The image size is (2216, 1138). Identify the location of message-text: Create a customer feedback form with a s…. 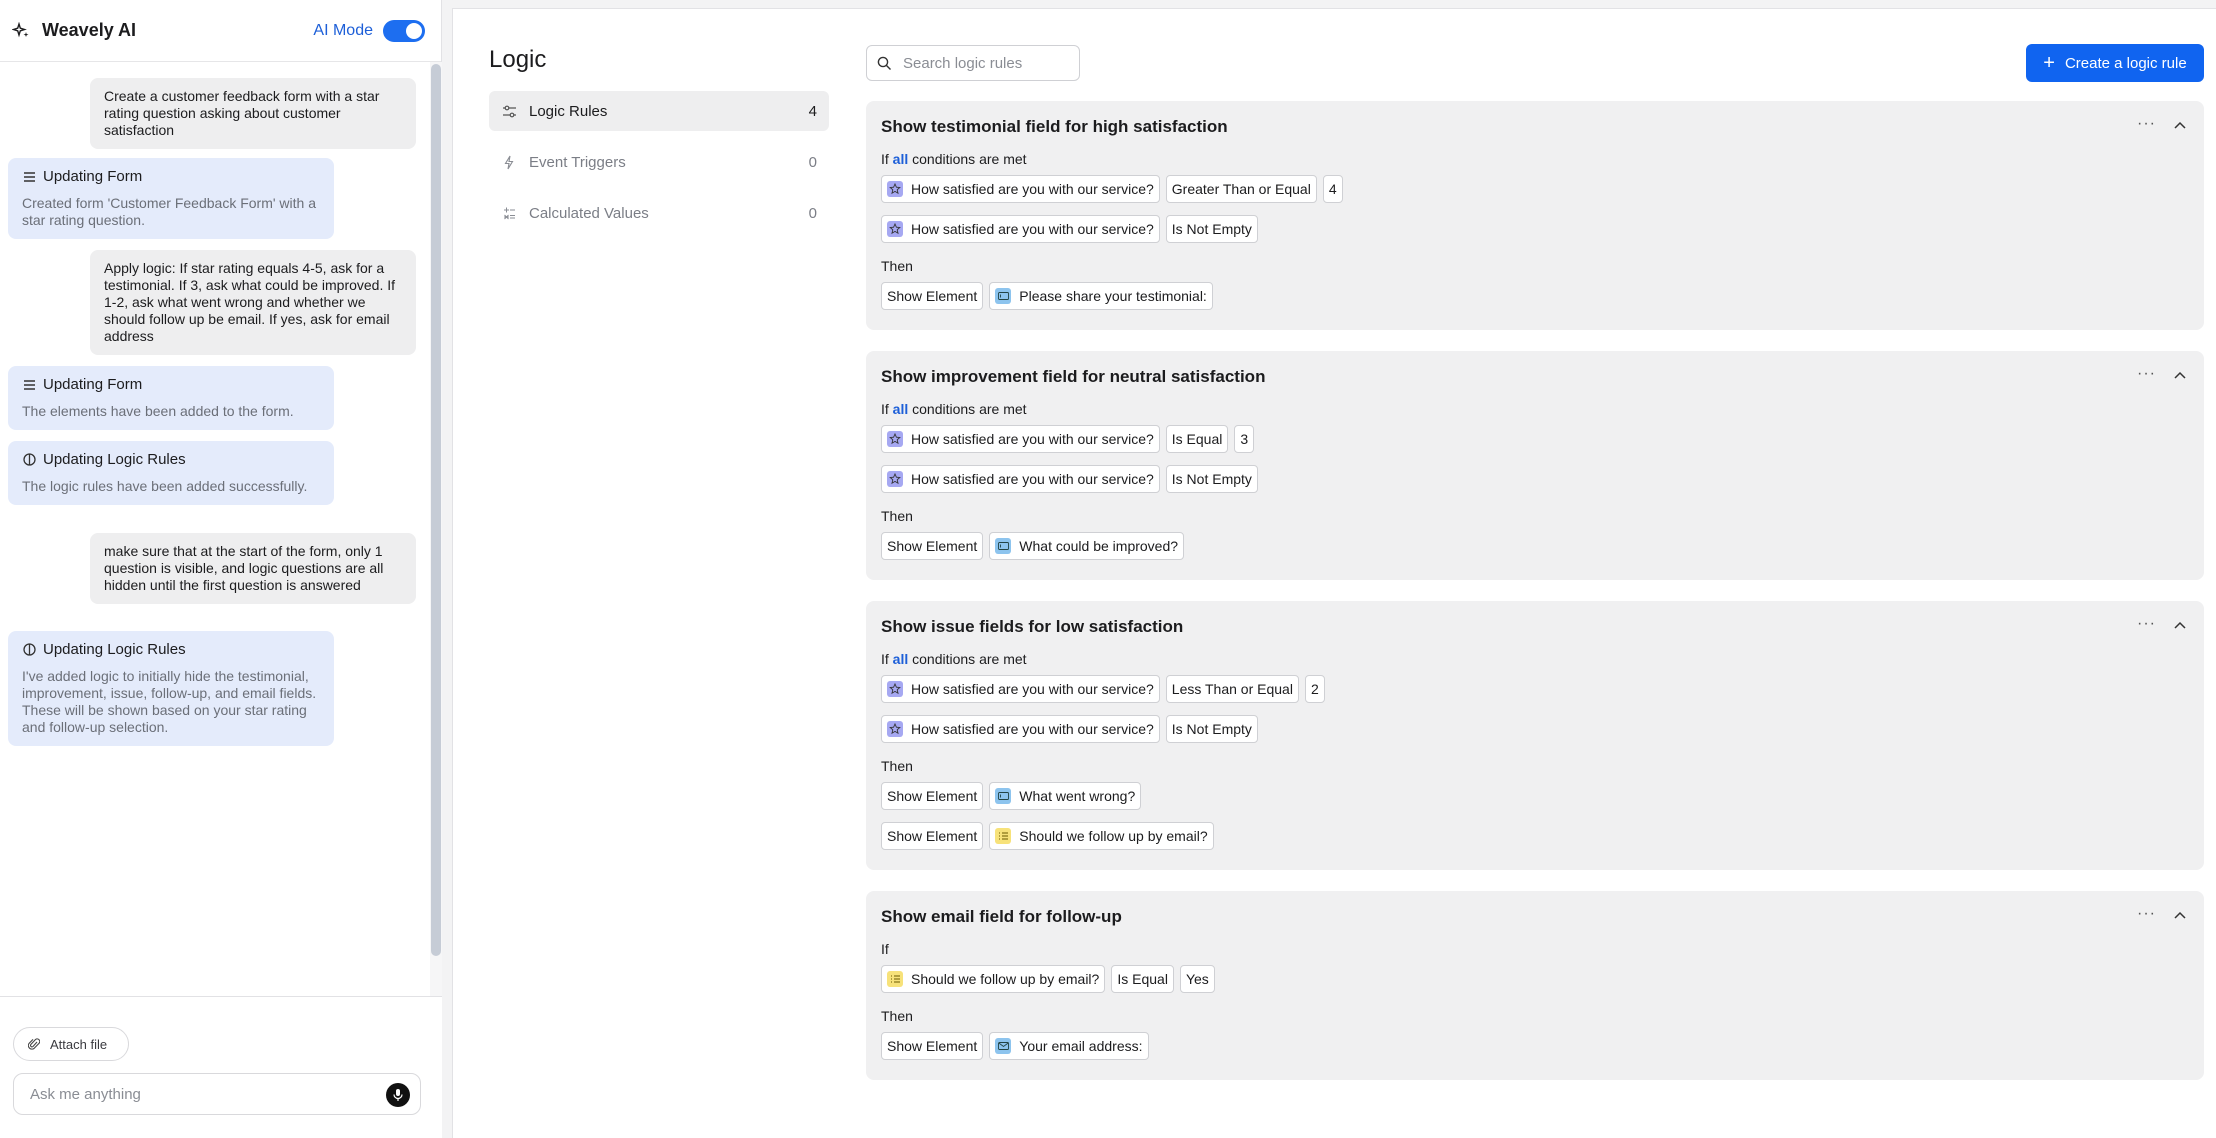
(242, 113).